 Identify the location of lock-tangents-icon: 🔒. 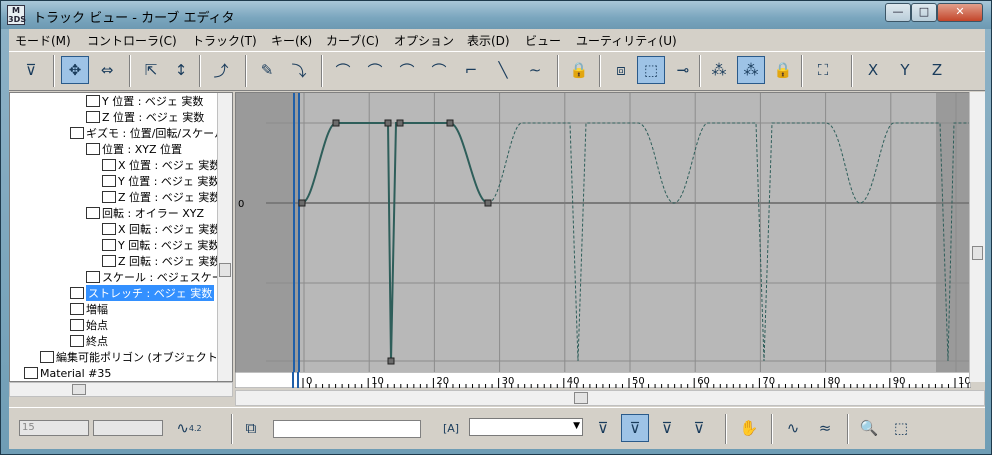
(783, 70).